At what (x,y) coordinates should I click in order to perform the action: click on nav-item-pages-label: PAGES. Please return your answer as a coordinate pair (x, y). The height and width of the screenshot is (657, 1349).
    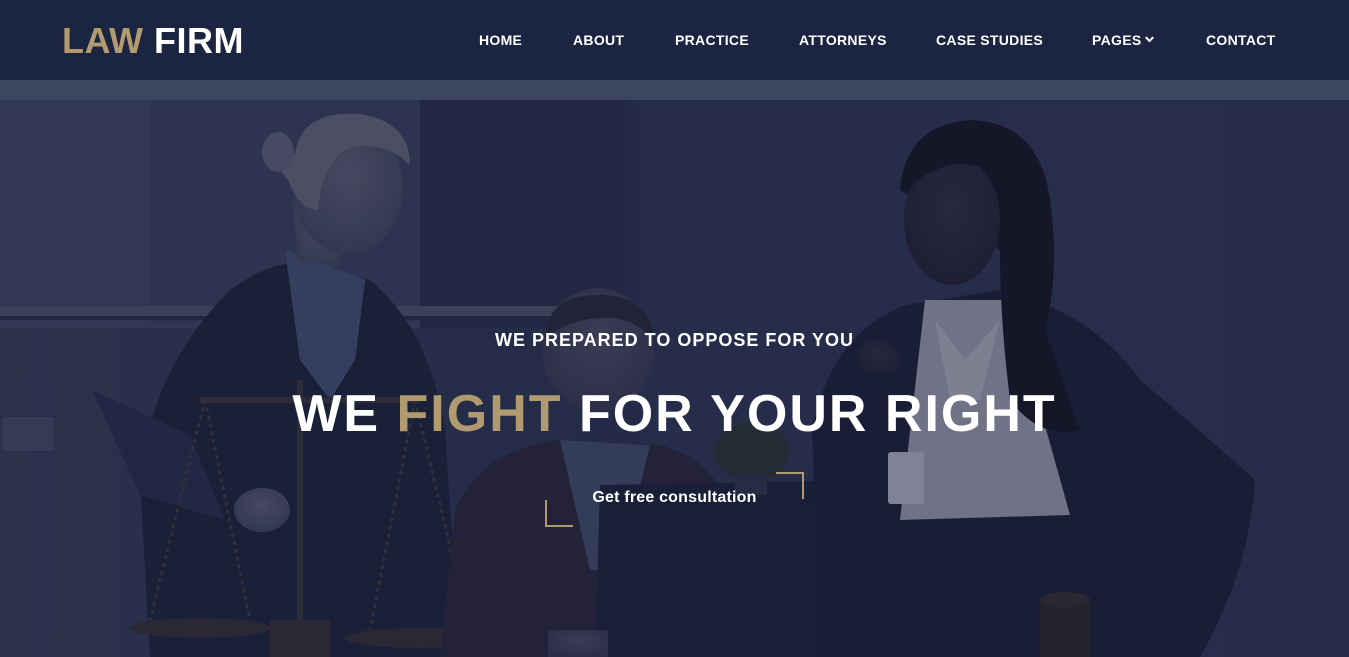
    Looking at the image, I should click on (1117, 40).